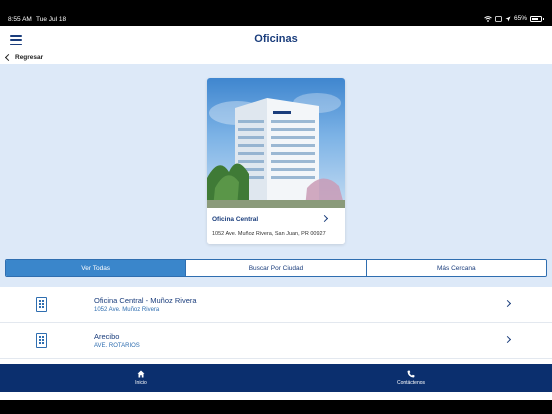 This screenshot has height=414, width=552. What do you see at coordinates (520, 18) in the screenshot?
I see `battery-percent: 65%` at bounding box center [520, 18].